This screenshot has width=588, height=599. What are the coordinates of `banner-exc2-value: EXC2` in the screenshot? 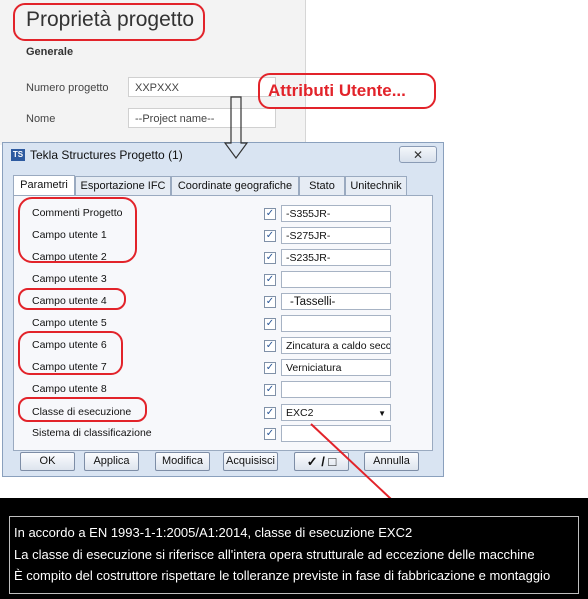 It's located at (395, 532).